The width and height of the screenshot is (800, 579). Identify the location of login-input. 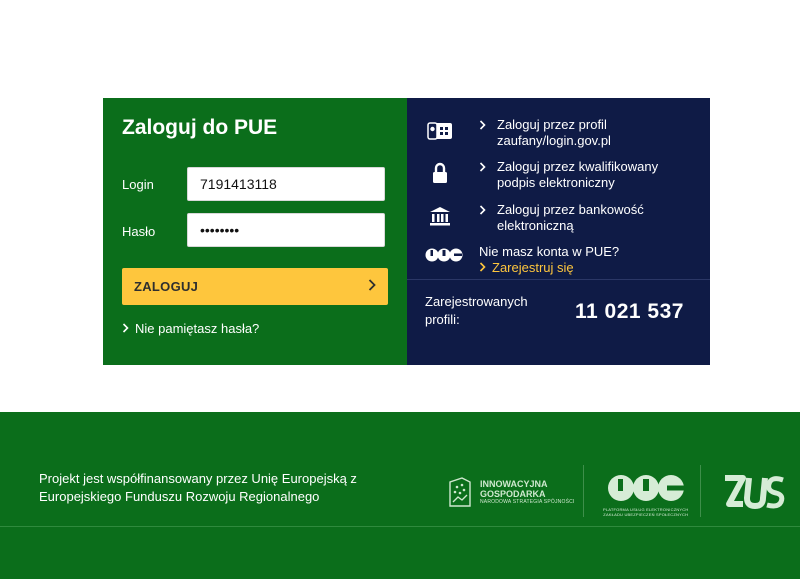
(286, 184).